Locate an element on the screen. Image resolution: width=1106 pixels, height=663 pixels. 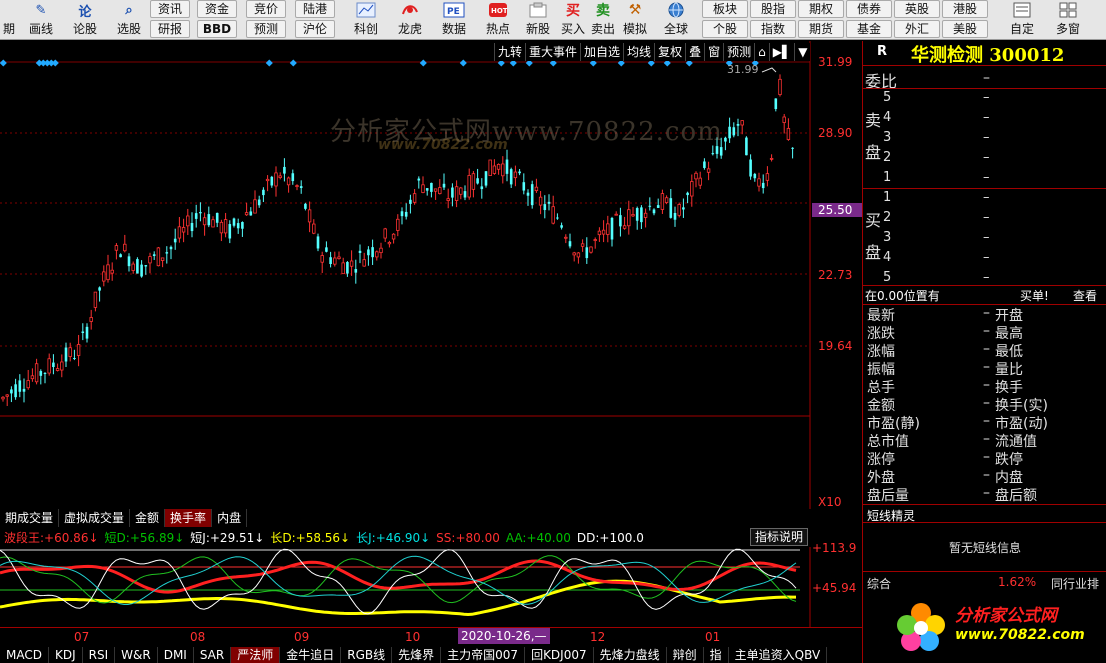
toolbar-grid-bottom-1: BBD is located at coordinates (217, 29).